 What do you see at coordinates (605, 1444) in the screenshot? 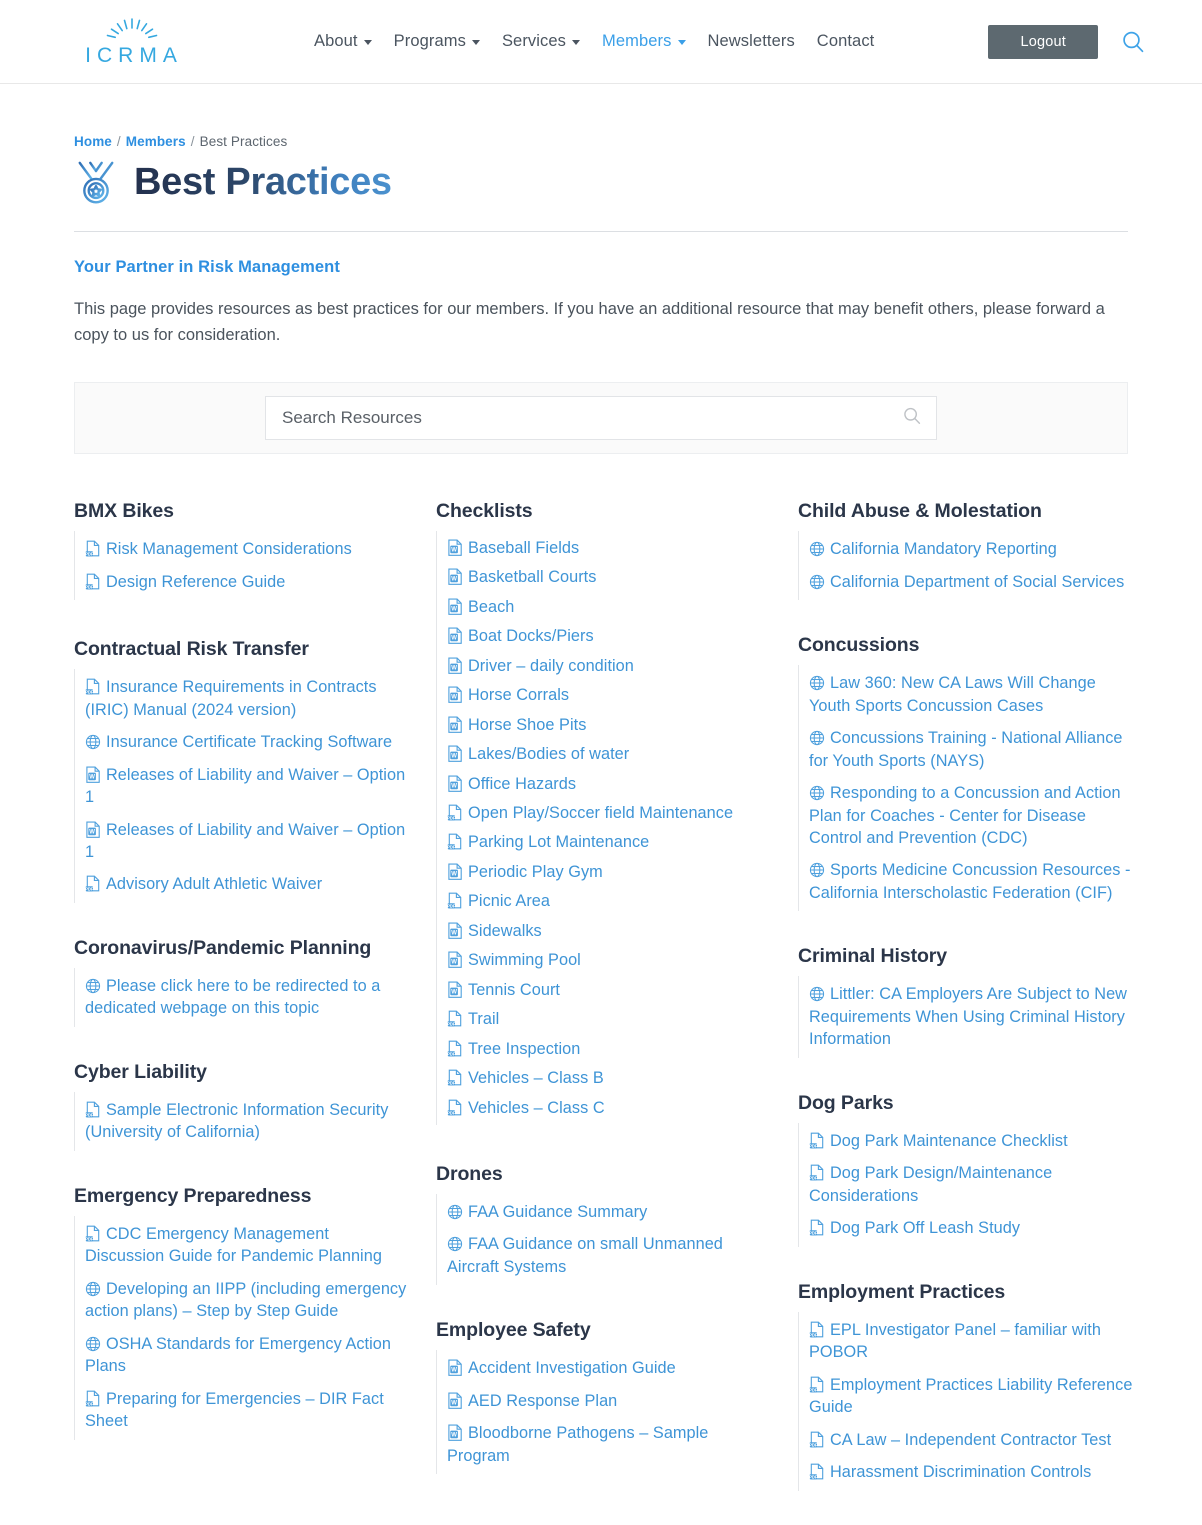
I see `resource-link: W Bloodborne Pathogens – Sample Program` at bounding box center [605, 1444].